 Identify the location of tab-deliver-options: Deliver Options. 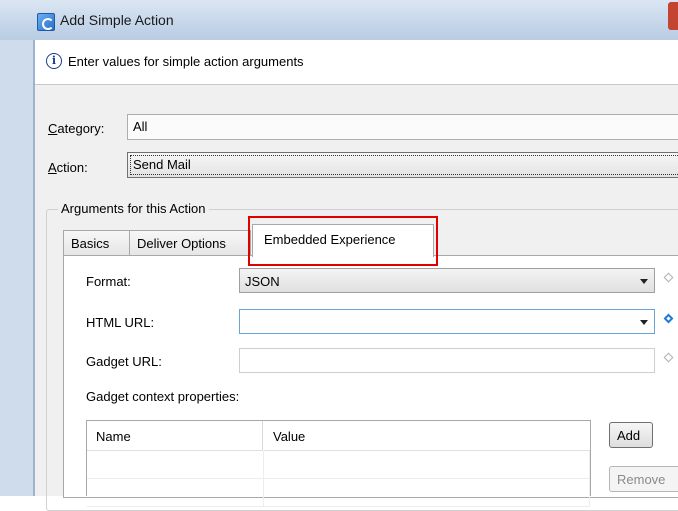
(190, 242).